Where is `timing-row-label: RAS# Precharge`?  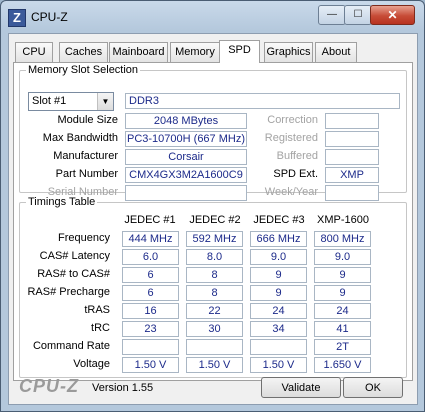
timing-row-label: RAS# Precharge is located at coordinates (68, 292).